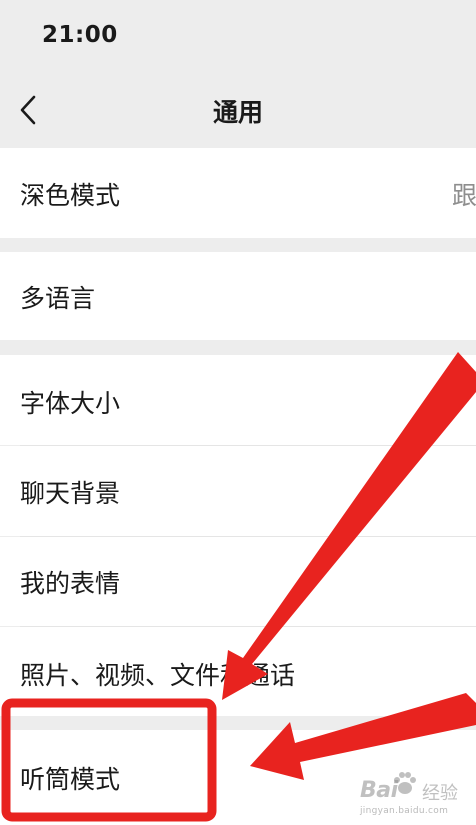 The image size is (476, 825). Describe the element at coordinates (158, 675) in the screenshot. I see `settings-item-label: 照片、视频、文件和通话` at that location.